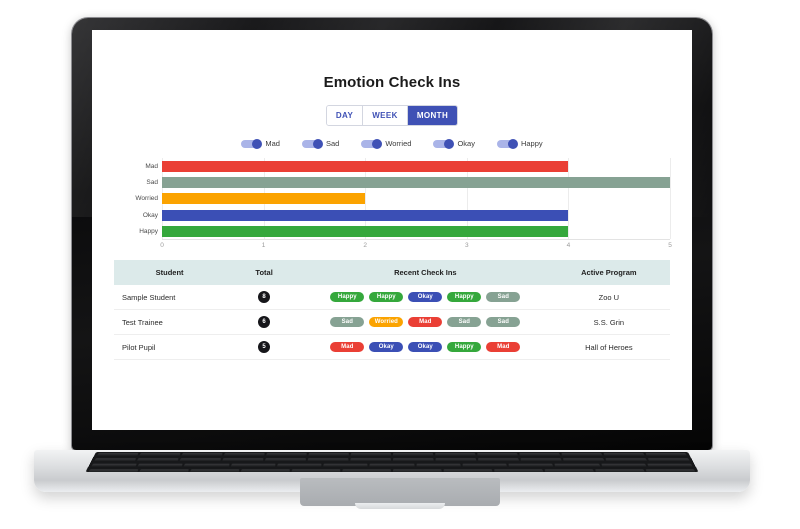  I want to click on checkin-pill-list: Mad Okay Okay Happy Mad, so click(425, 347).